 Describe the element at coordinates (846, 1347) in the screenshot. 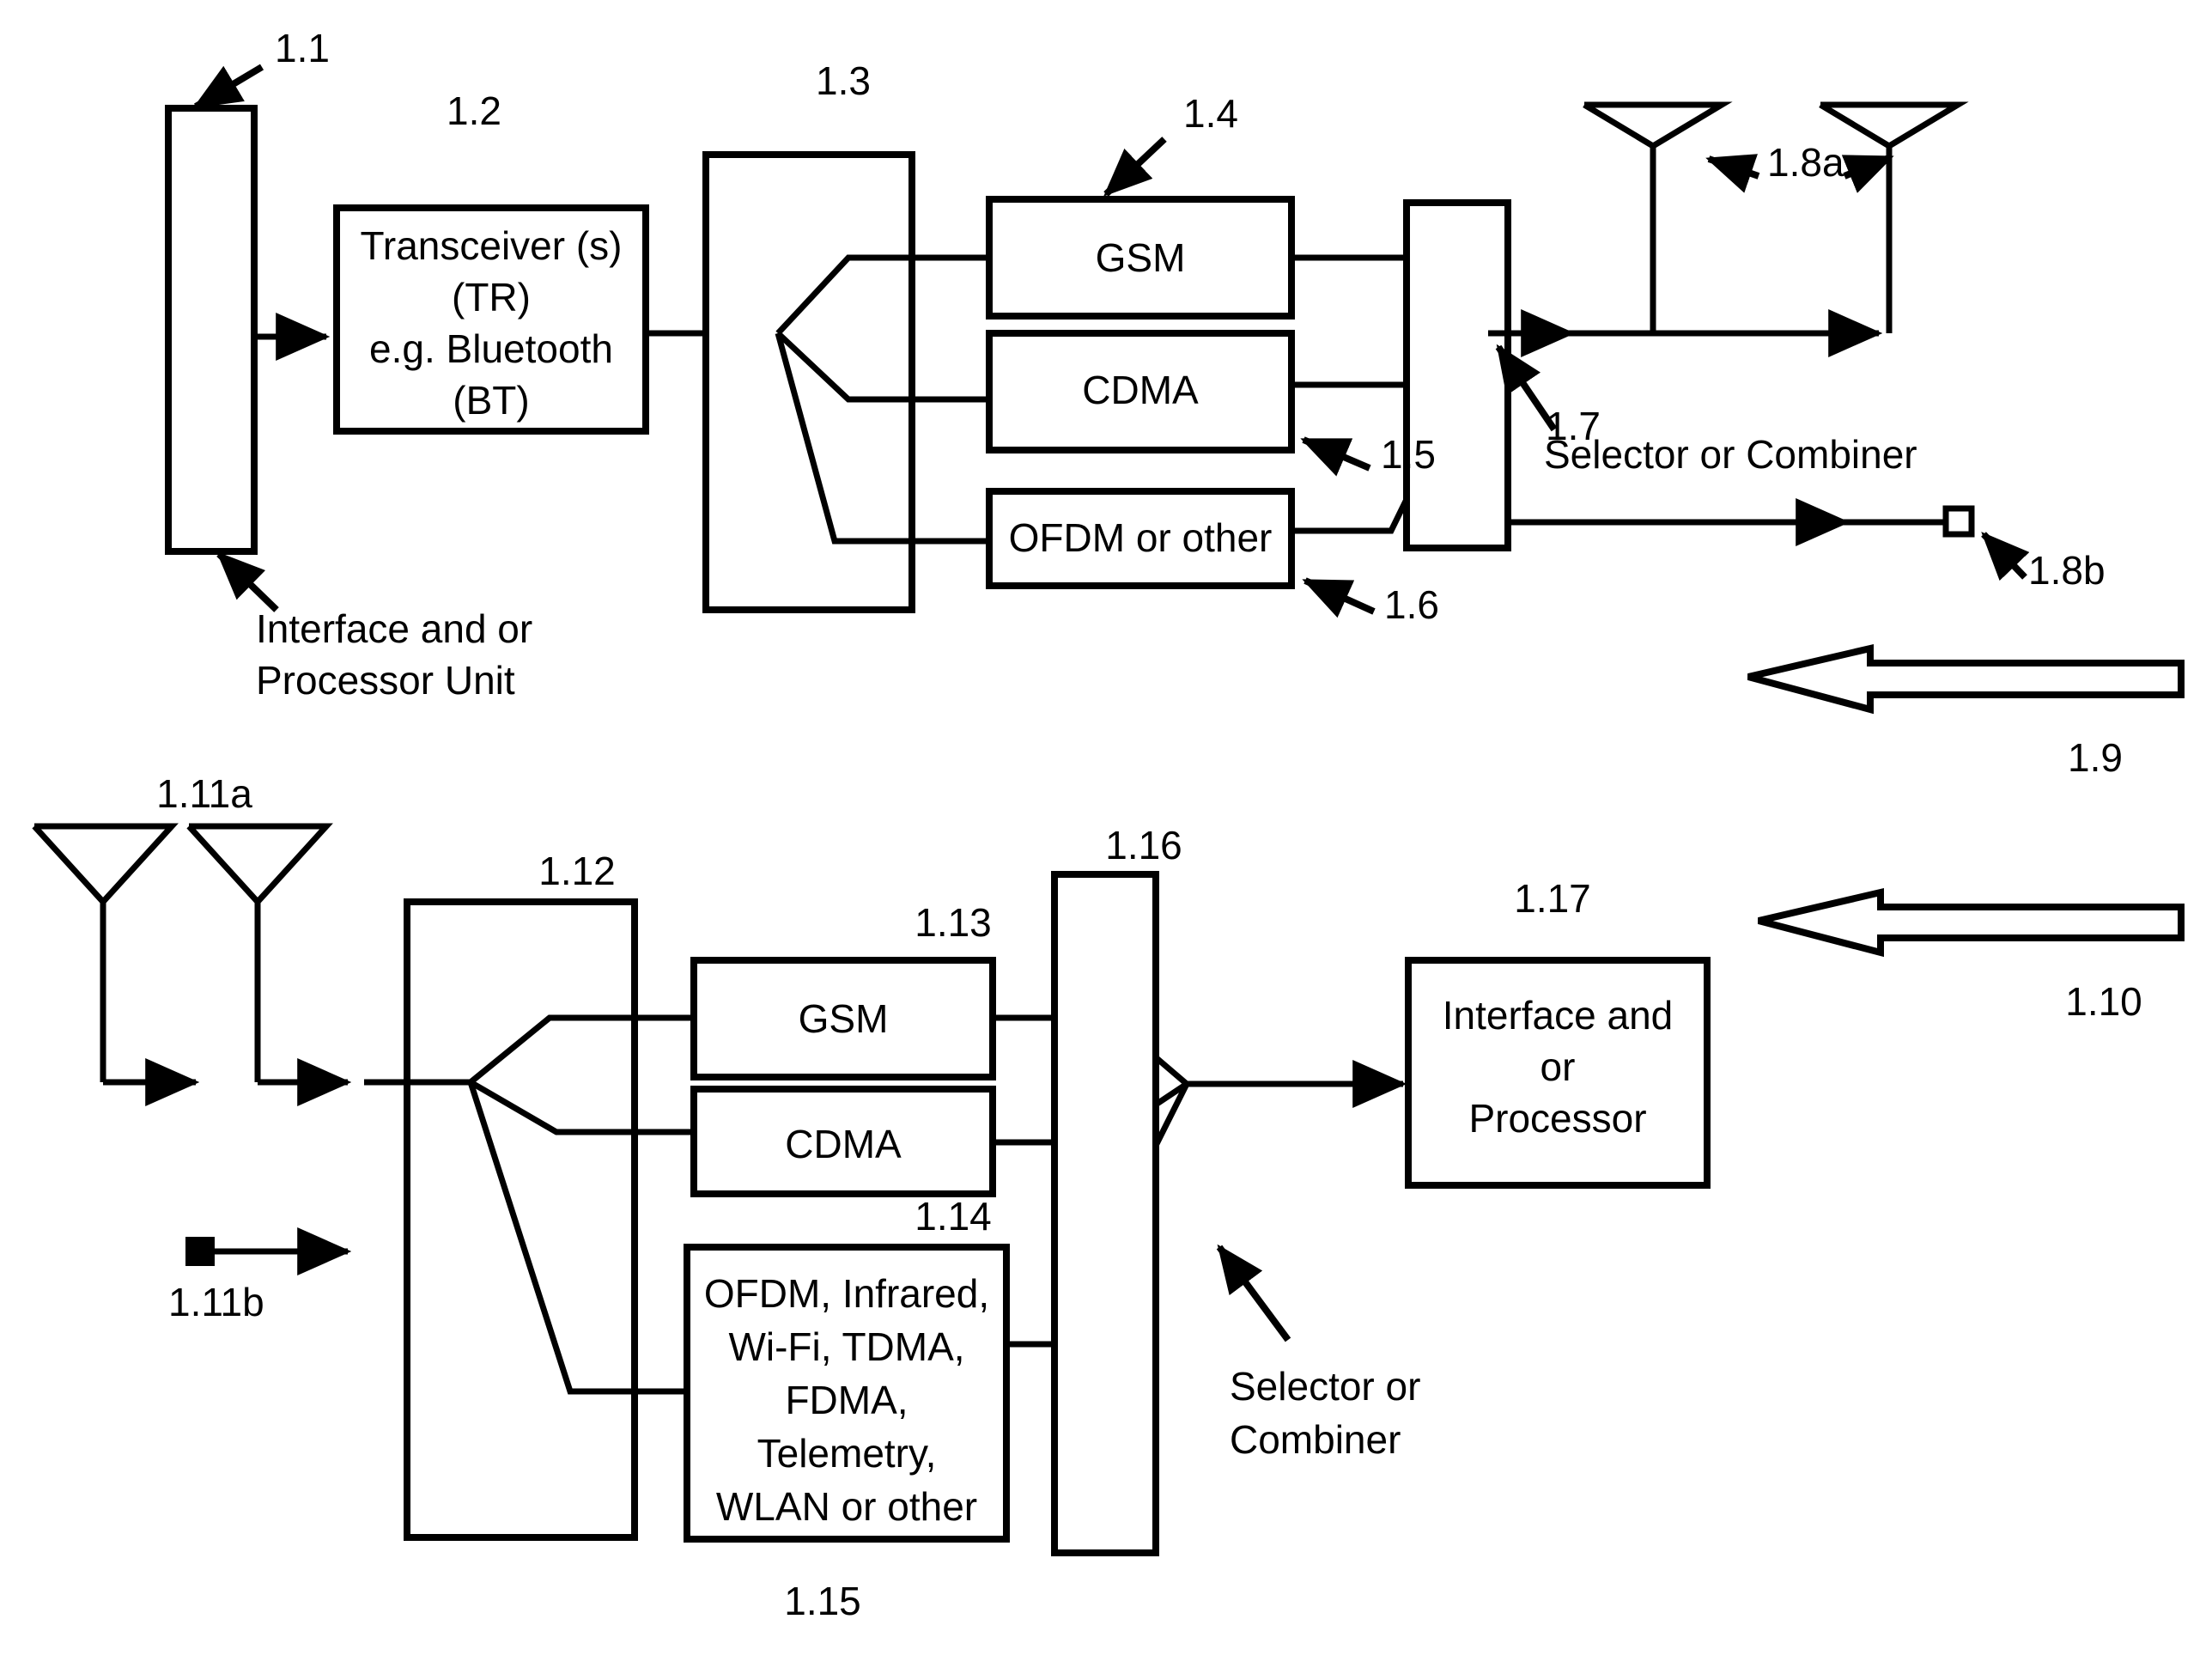

I see `modem-multi-label-line2: Wi-Fi, TDMA,` at that location.